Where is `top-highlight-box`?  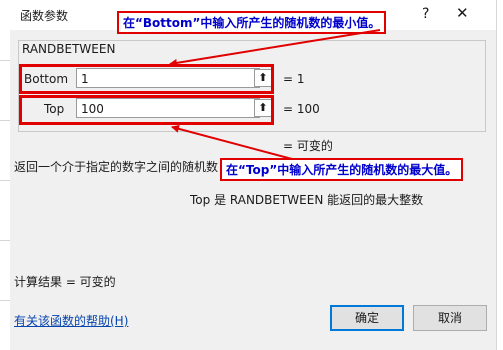
top-highlight-box is located at coordinates (146, 110).